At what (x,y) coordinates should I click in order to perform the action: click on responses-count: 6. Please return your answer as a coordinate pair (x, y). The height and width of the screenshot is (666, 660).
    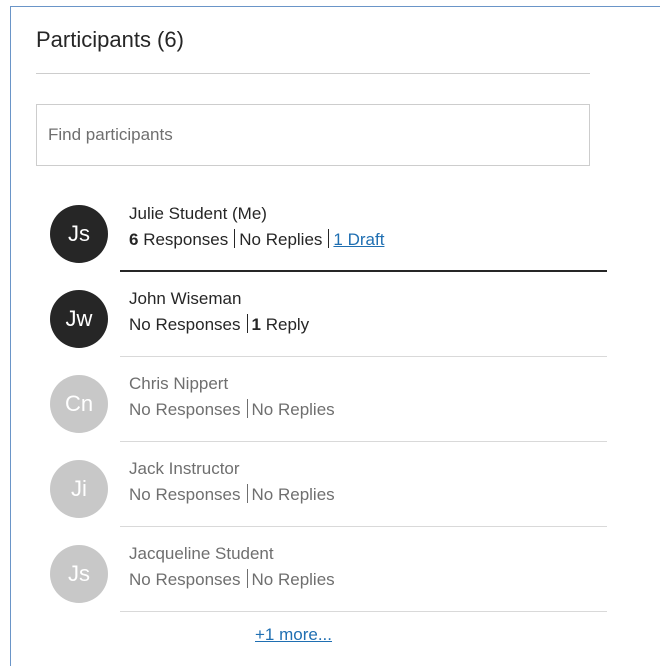
    Looking at the image, I should click on (134, 239).